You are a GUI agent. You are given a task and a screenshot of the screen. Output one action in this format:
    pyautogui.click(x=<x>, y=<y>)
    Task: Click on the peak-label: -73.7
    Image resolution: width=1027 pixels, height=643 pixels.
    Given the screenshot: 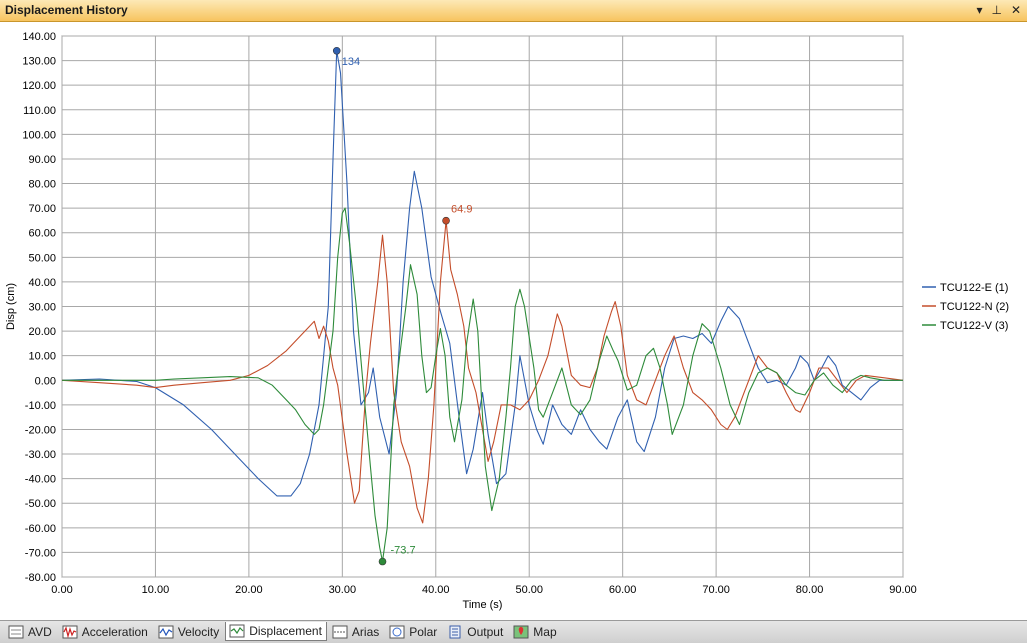 What is the action you would take?
    pyautogui.click(x=403, y=551)
    